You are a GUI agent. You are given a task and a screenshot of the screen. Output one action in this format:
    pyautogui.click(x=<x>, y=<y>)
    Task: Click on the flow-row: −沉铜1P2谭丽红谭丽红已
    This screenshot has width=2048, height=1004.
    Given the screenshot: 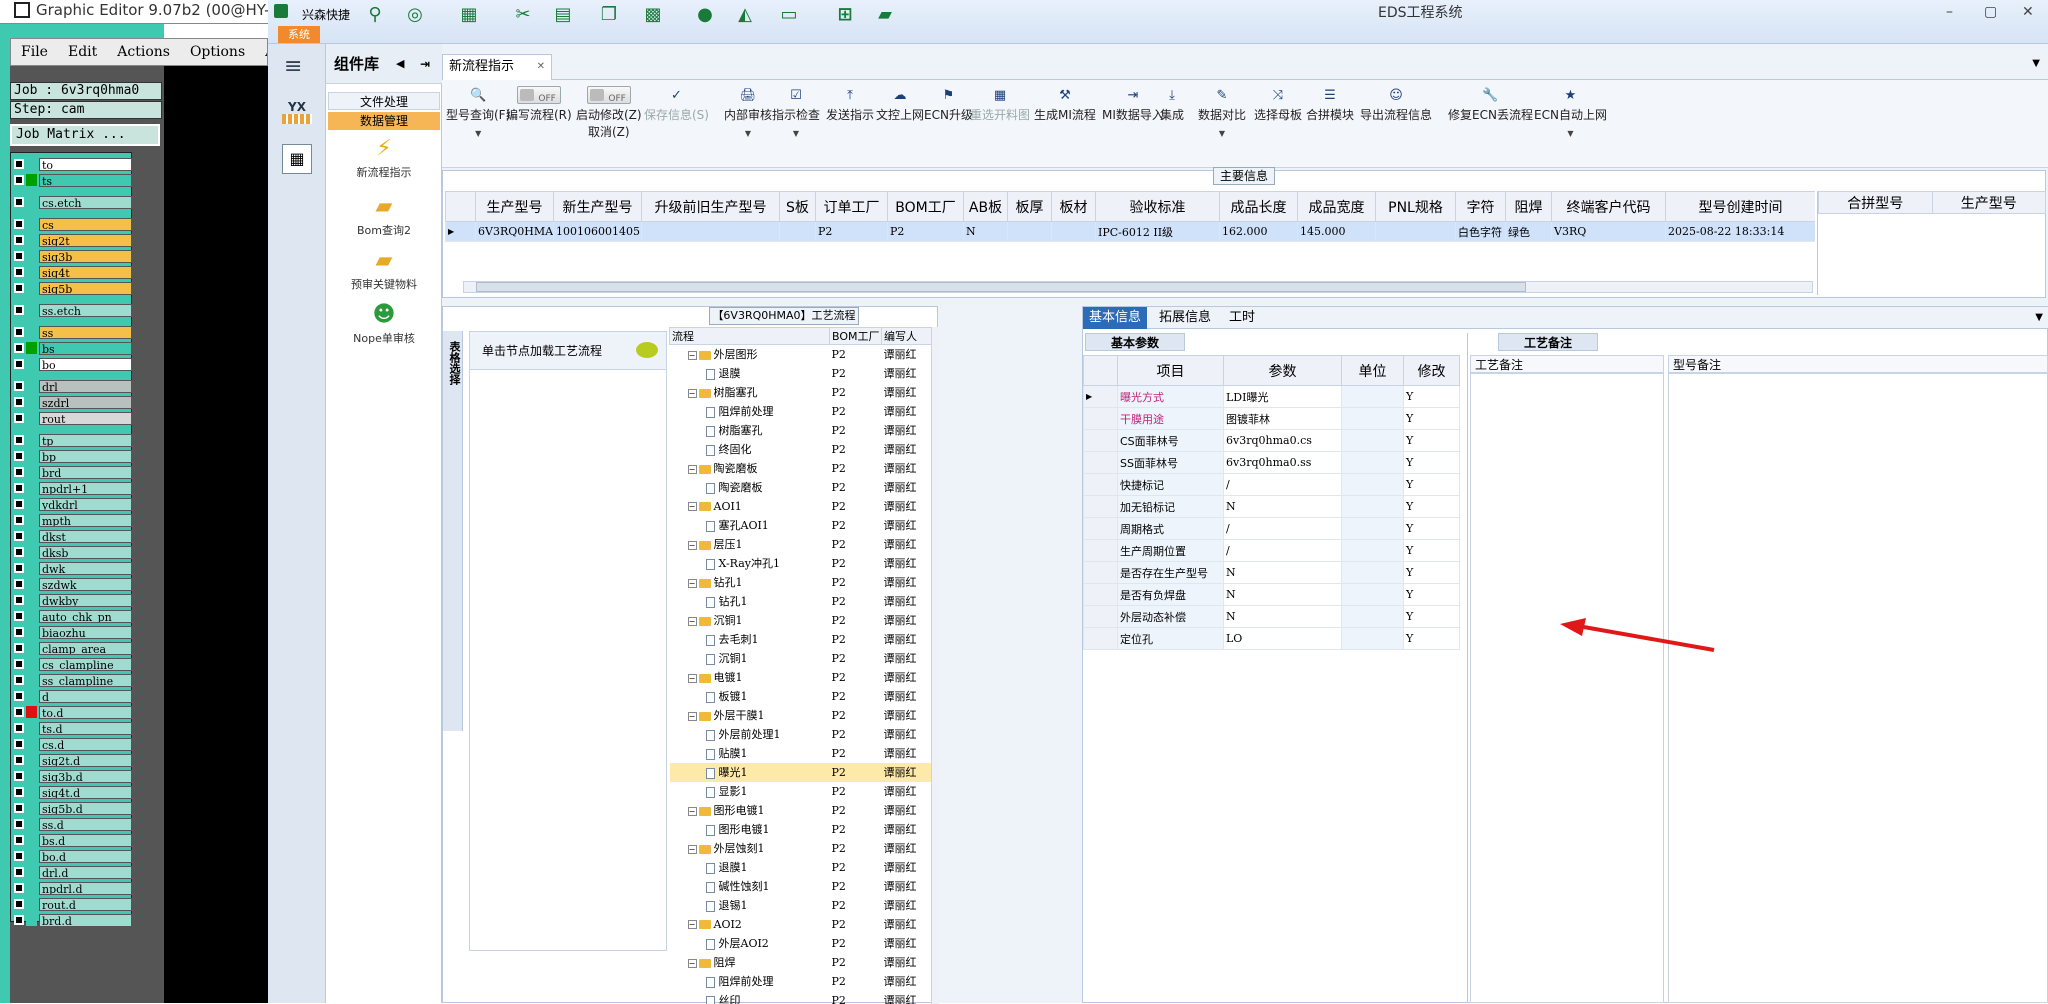 What is the action you would take?
    pyautogui.click(x=801, y=620)
    